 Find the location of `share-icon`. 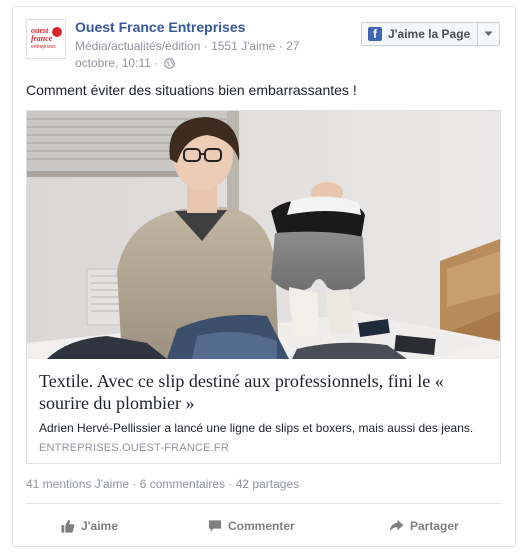

share-icon is located at coordinates (396, 525).